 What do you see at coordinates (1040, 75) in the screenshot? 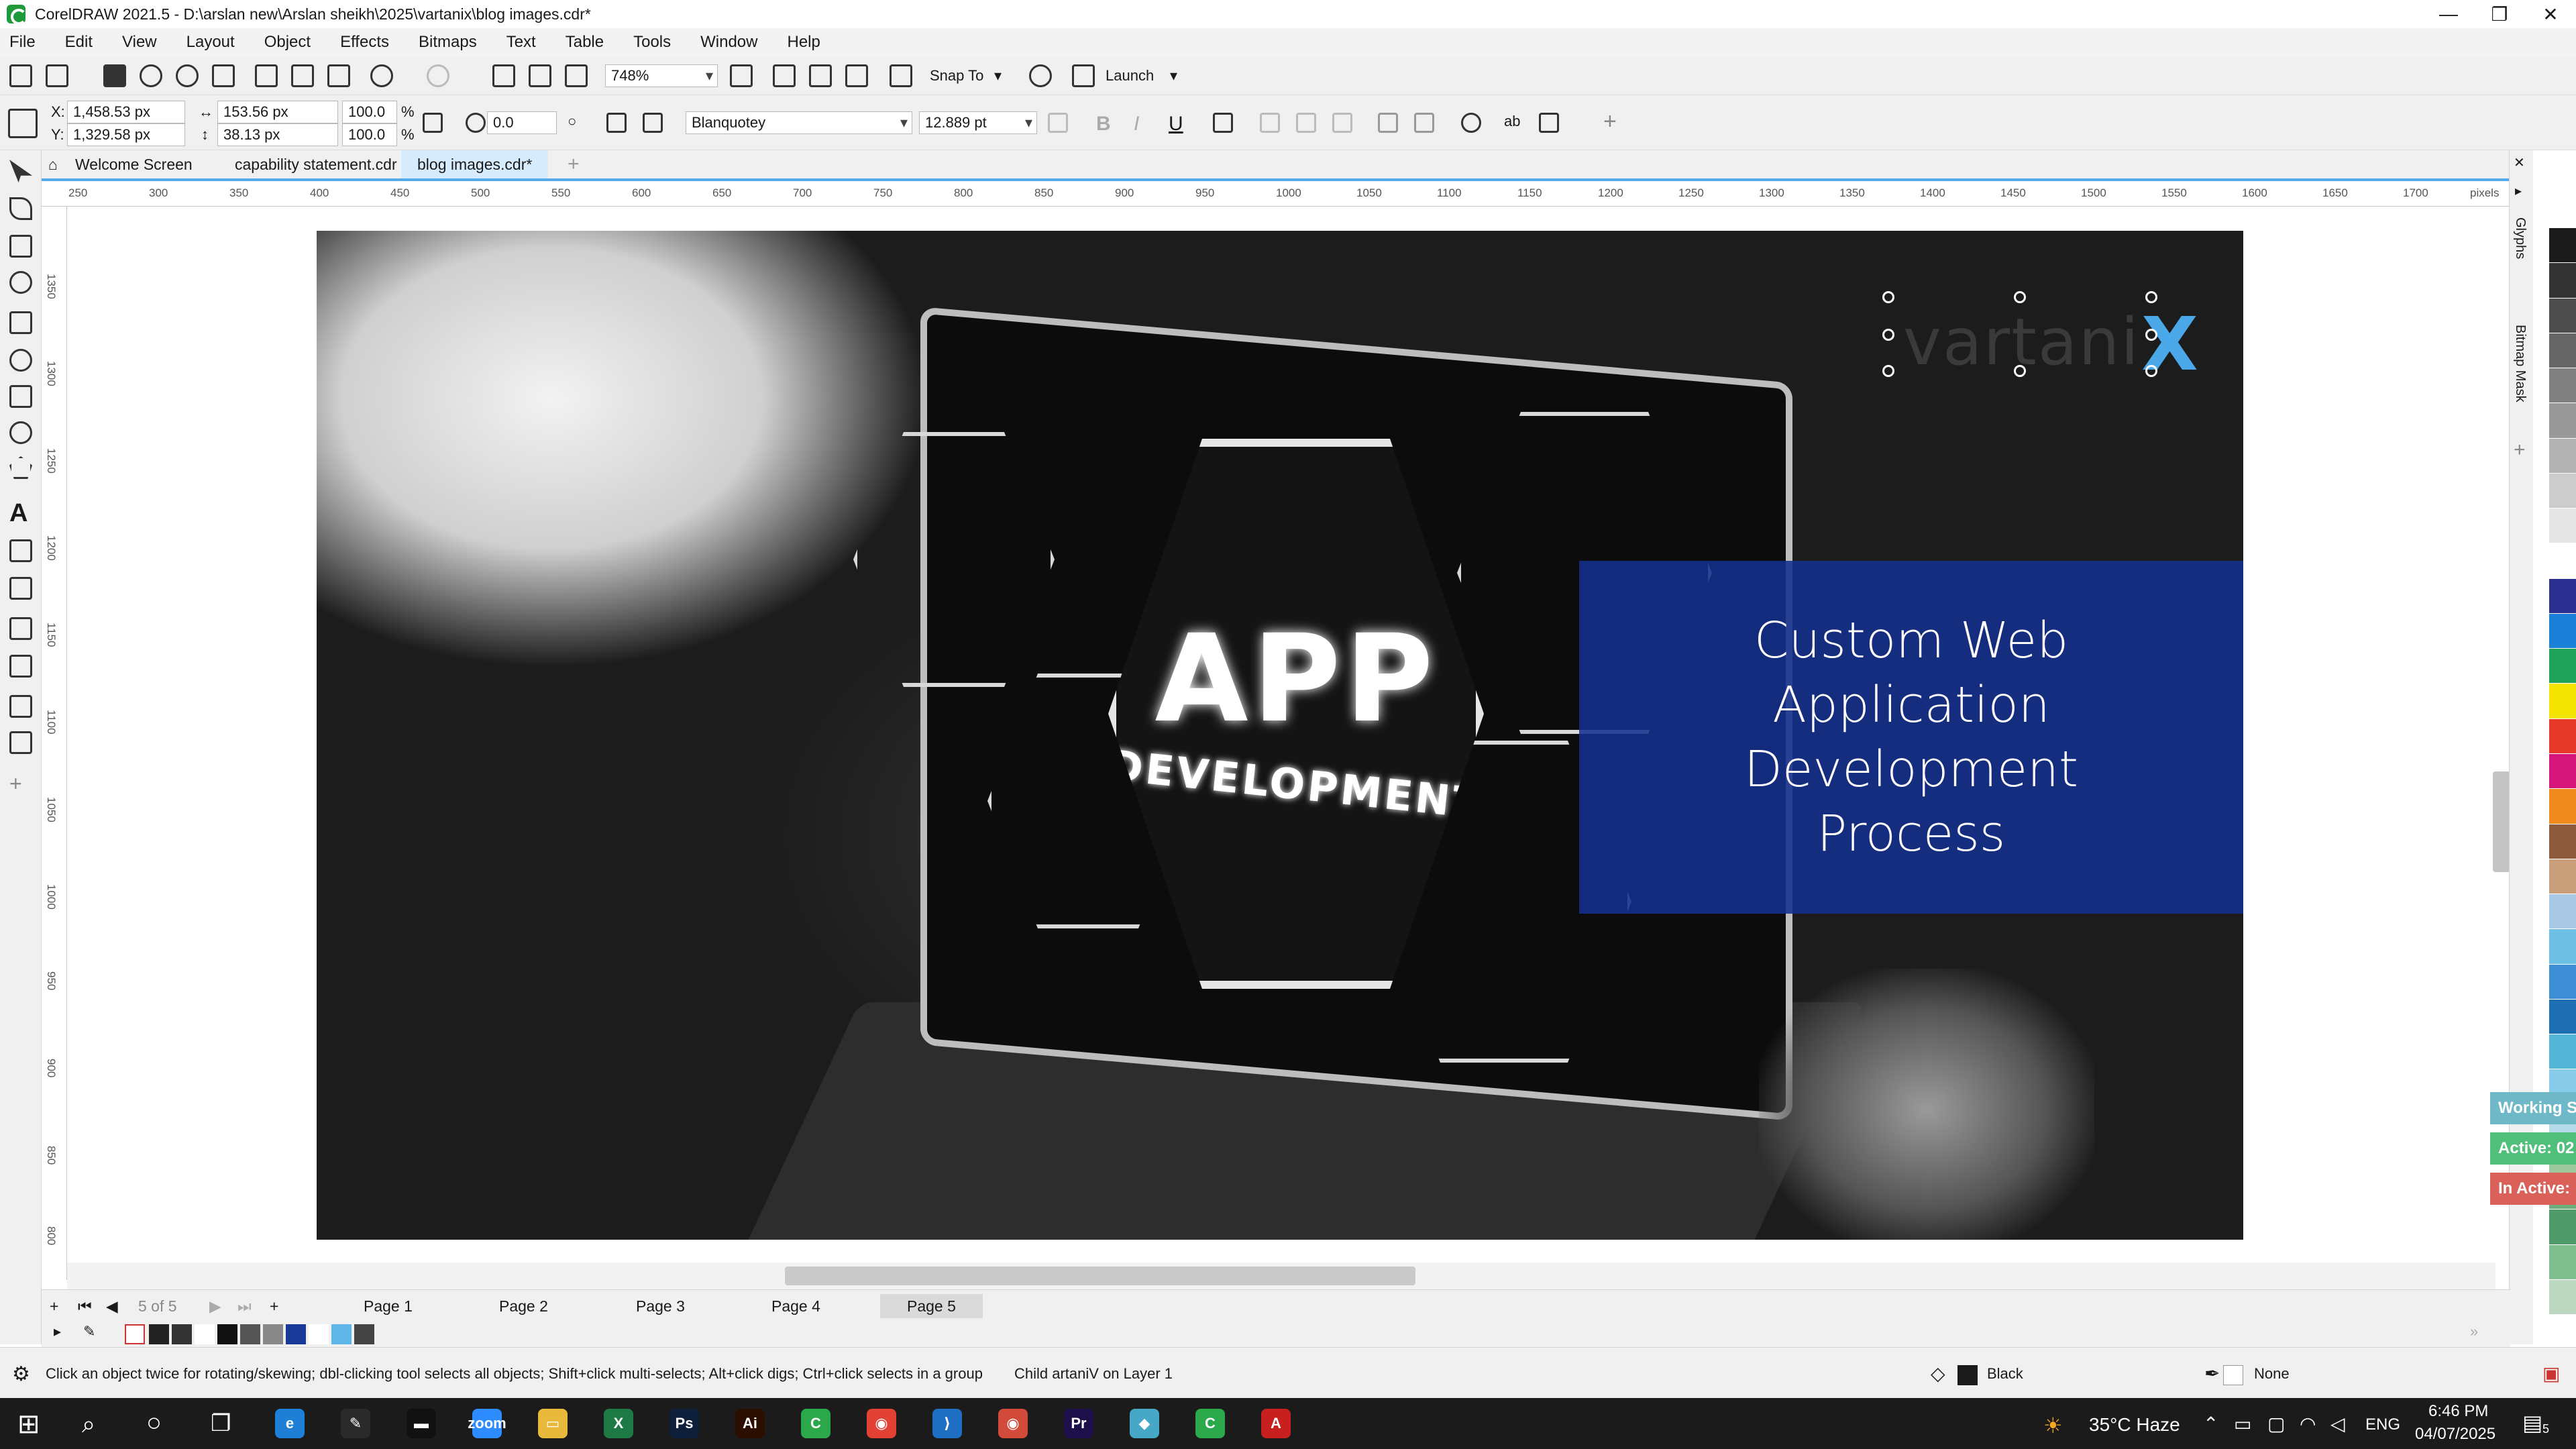
I see `options-gear-icon` at bounding box center [1040, 75].